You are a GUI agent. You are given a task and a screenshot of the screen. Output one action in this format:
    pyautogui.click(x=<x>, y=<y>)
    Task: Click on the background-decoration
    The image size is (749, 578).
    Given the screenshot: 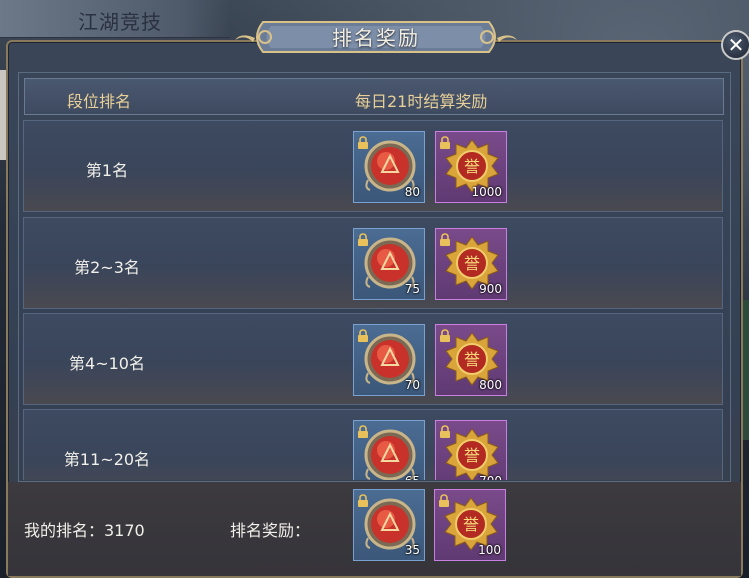 What is the action you would take?
    pyautogui.click(x=746, y=370)
    